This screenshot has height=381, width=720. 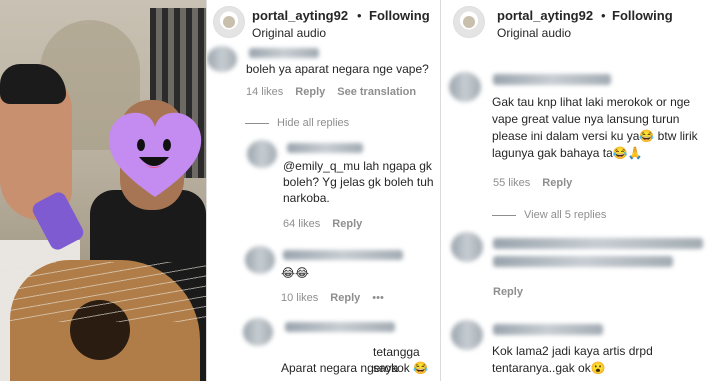 I want to click on view-replies-toggle: View all 5 replies, so click(x=549, y=215).